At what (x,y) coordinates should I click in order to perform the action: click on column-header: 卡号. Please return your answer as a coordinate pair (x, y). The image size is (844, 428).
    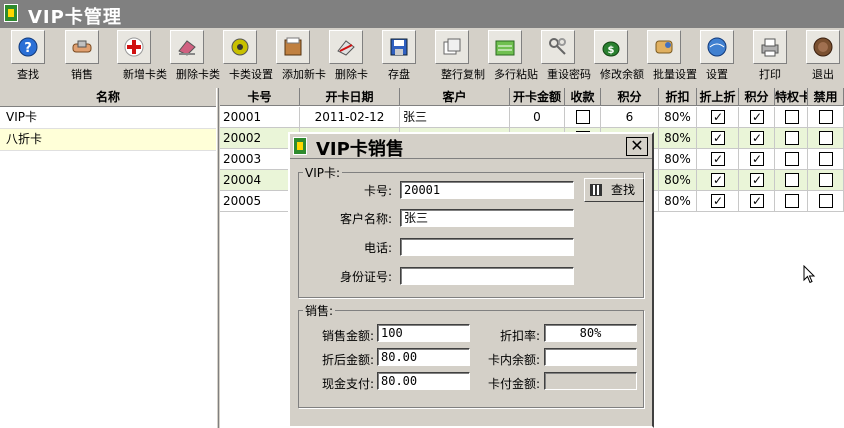
    Looking at the image, I should click on (260, 97).